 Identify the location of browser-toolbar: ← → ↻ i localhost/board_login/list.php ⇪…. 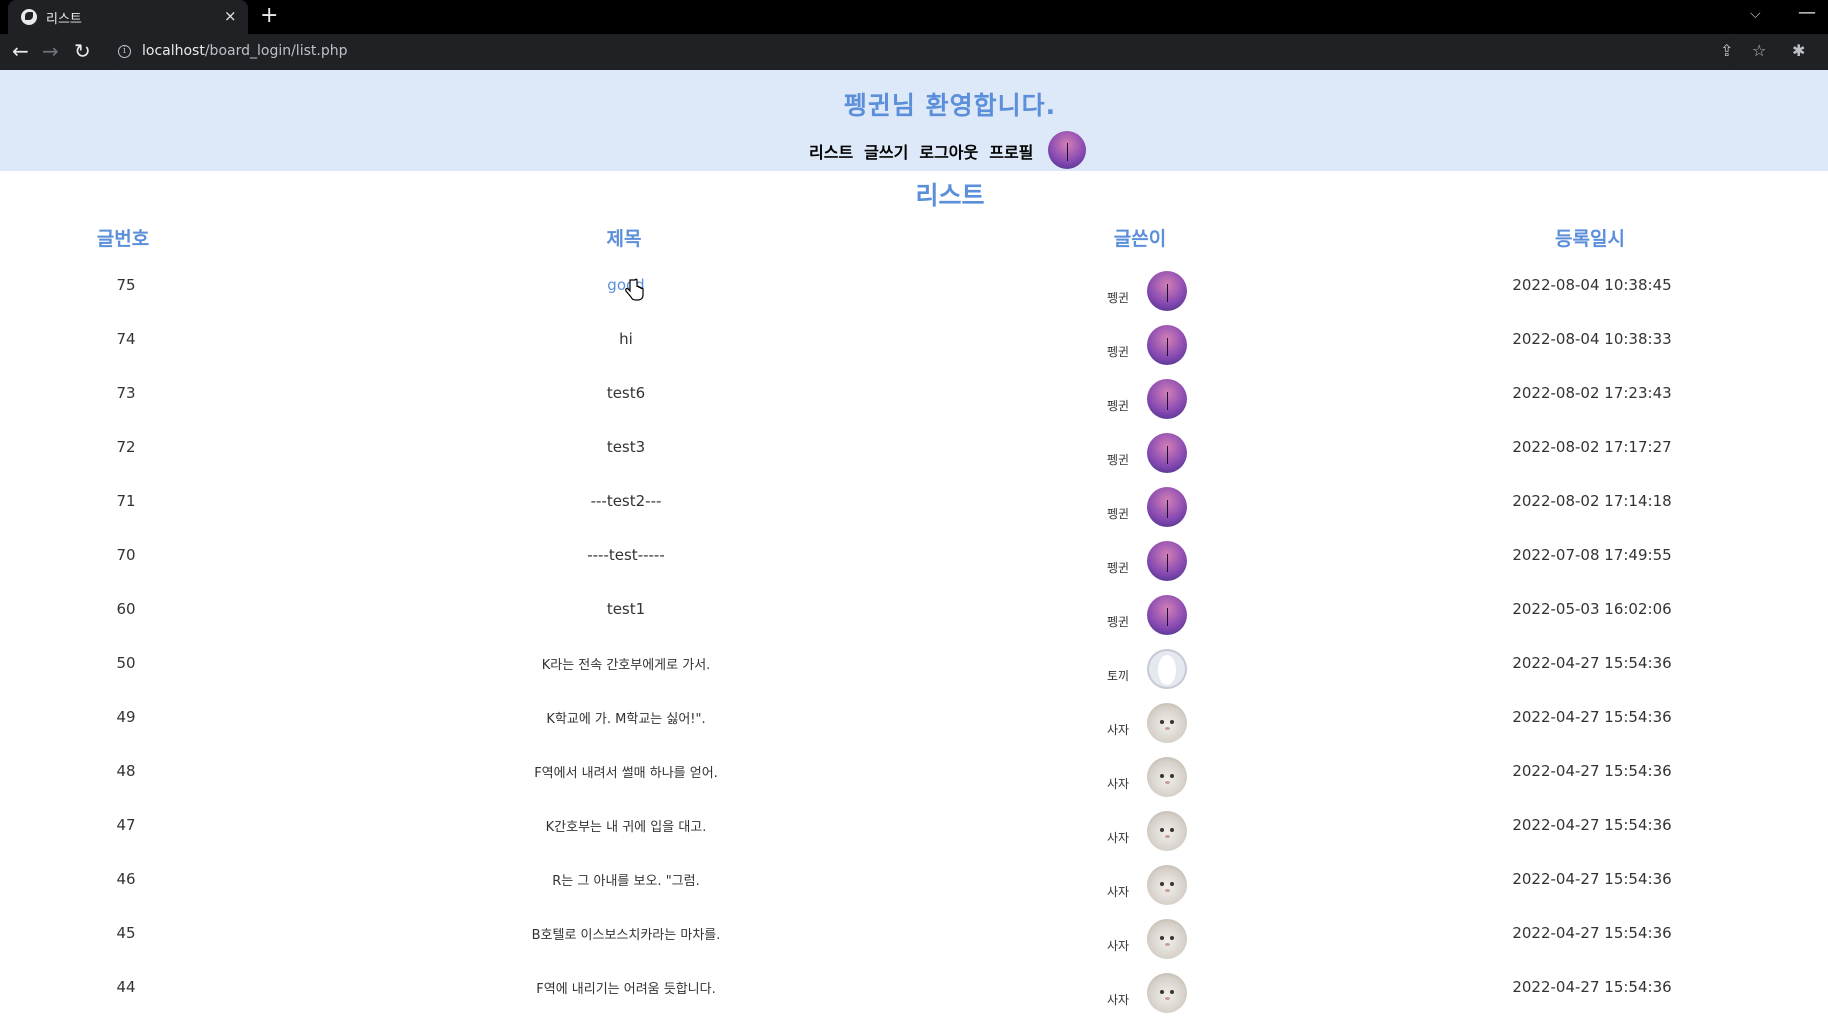
(914, 52).